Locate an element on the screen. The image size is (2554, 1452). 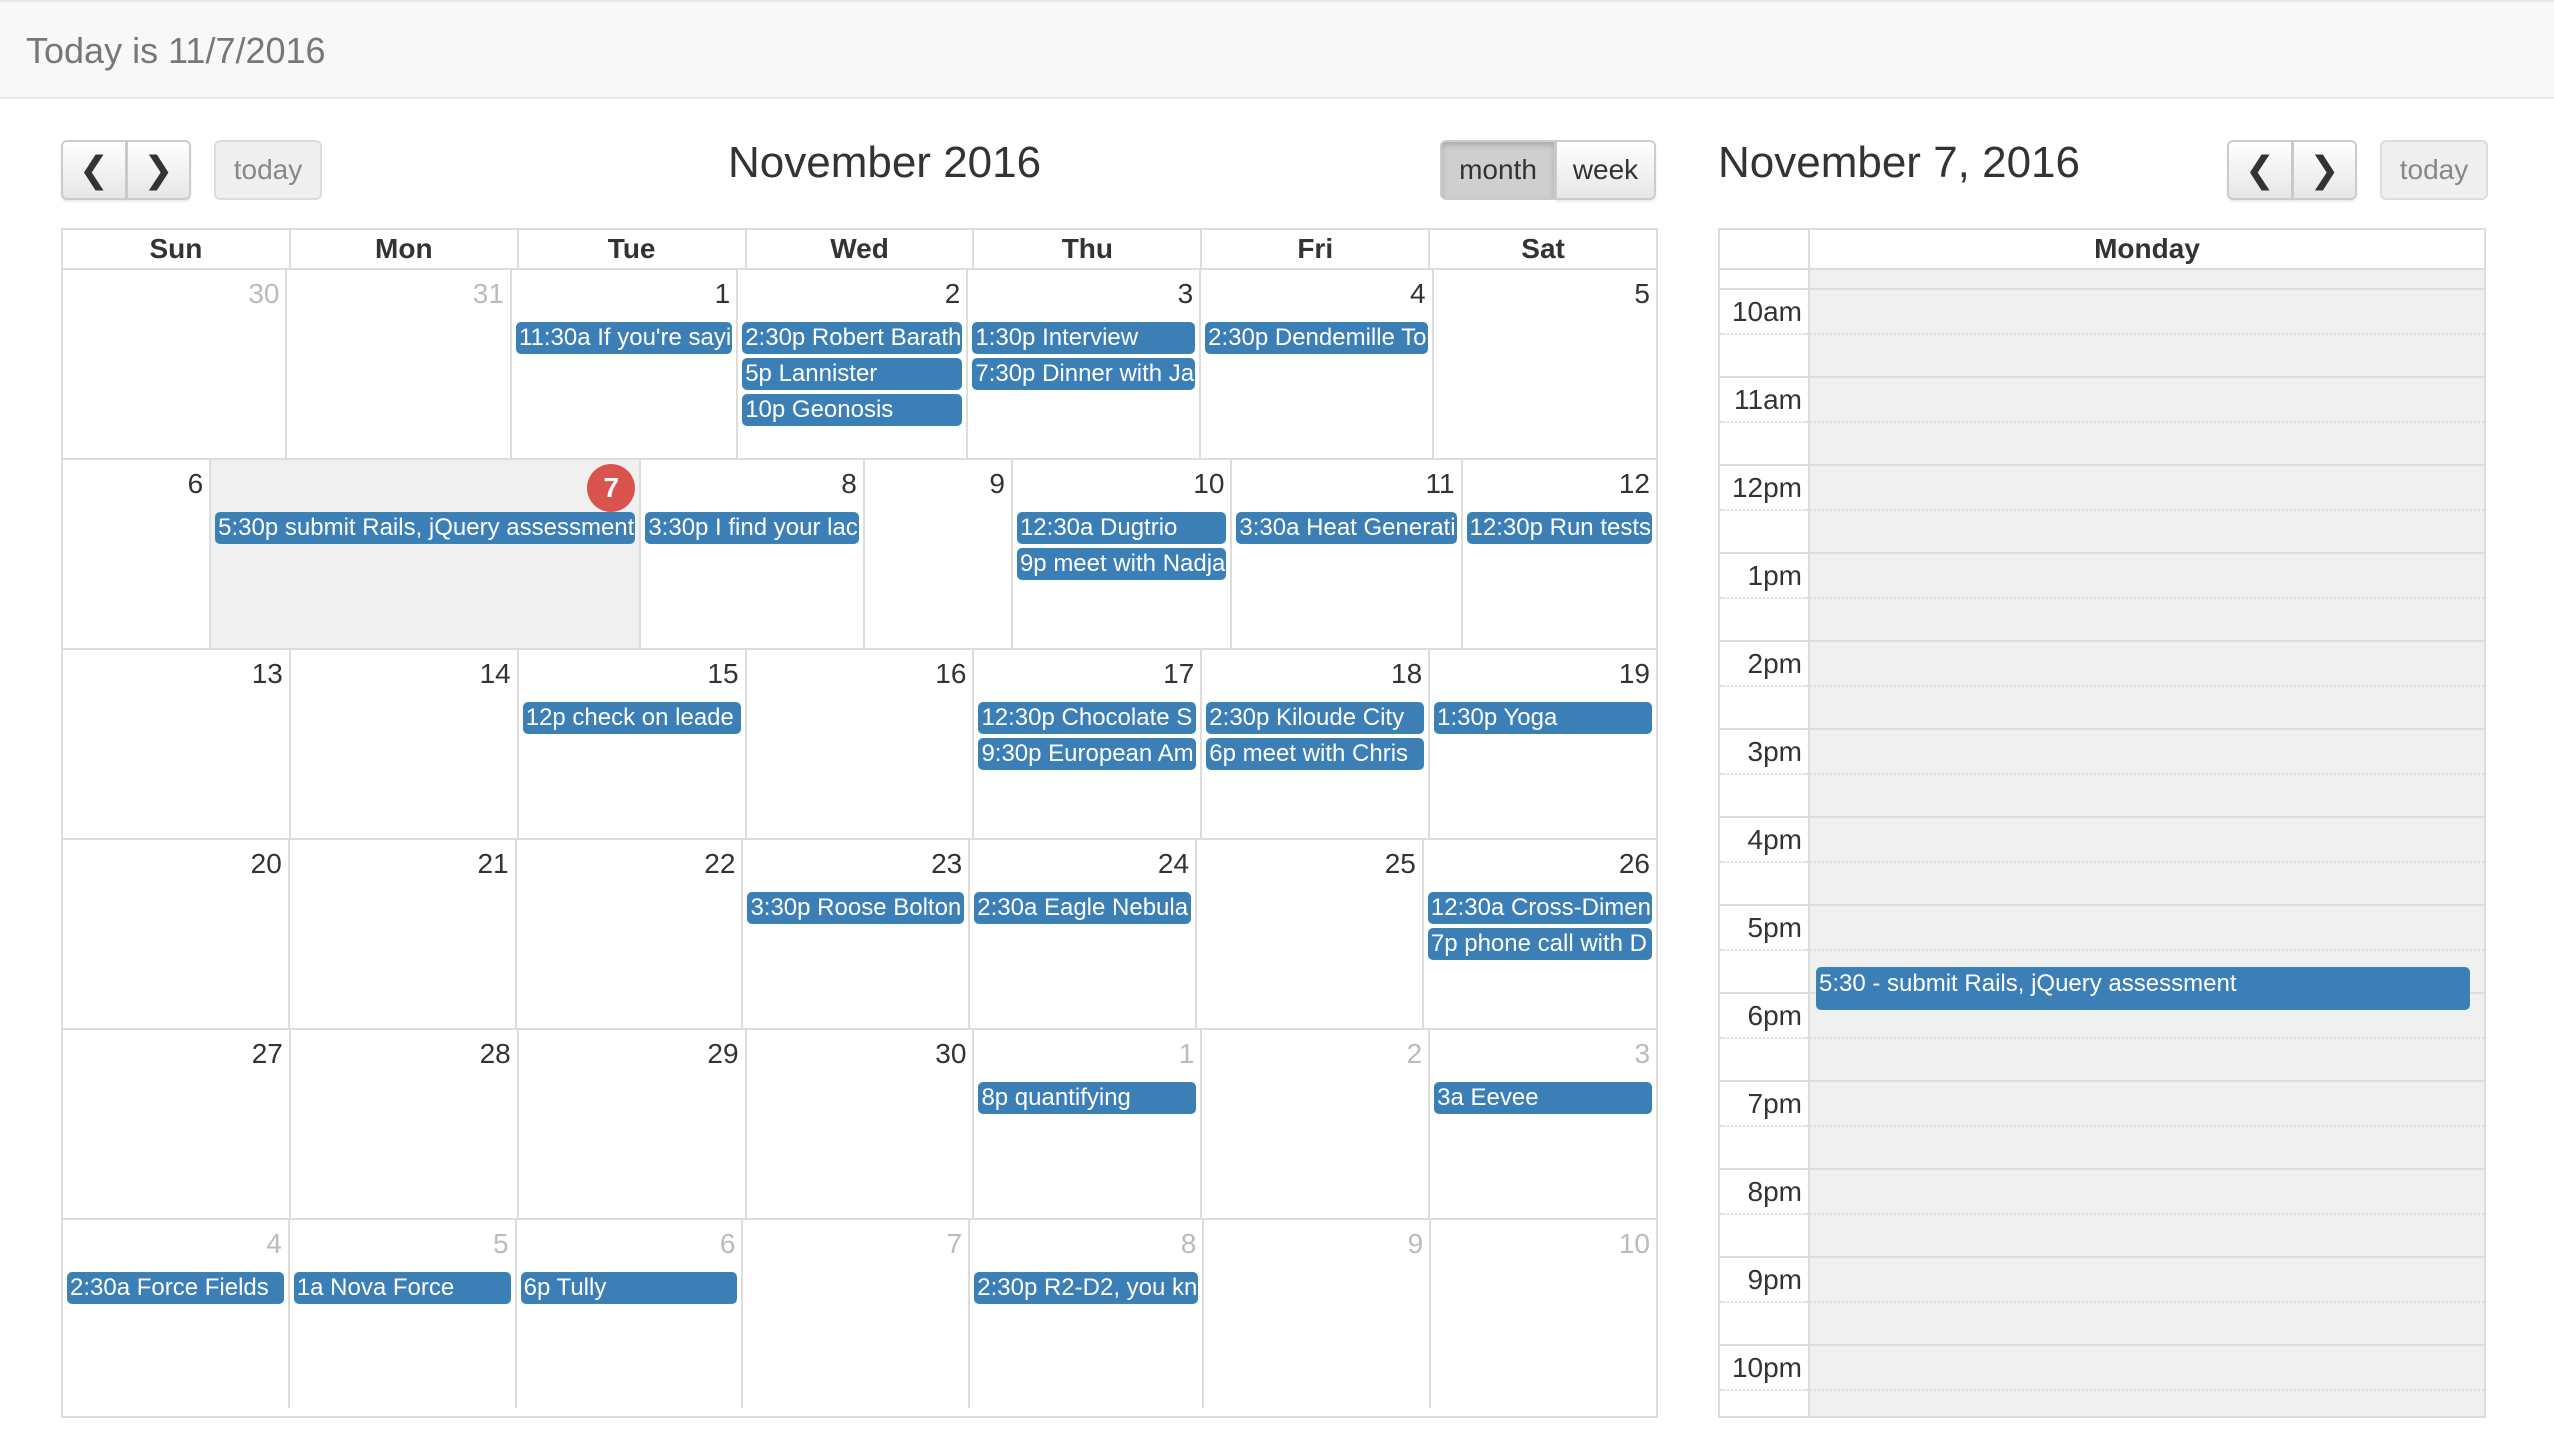
calendar-event: 7:30p Dinner with Ja is located at coordinates (1084, 374).